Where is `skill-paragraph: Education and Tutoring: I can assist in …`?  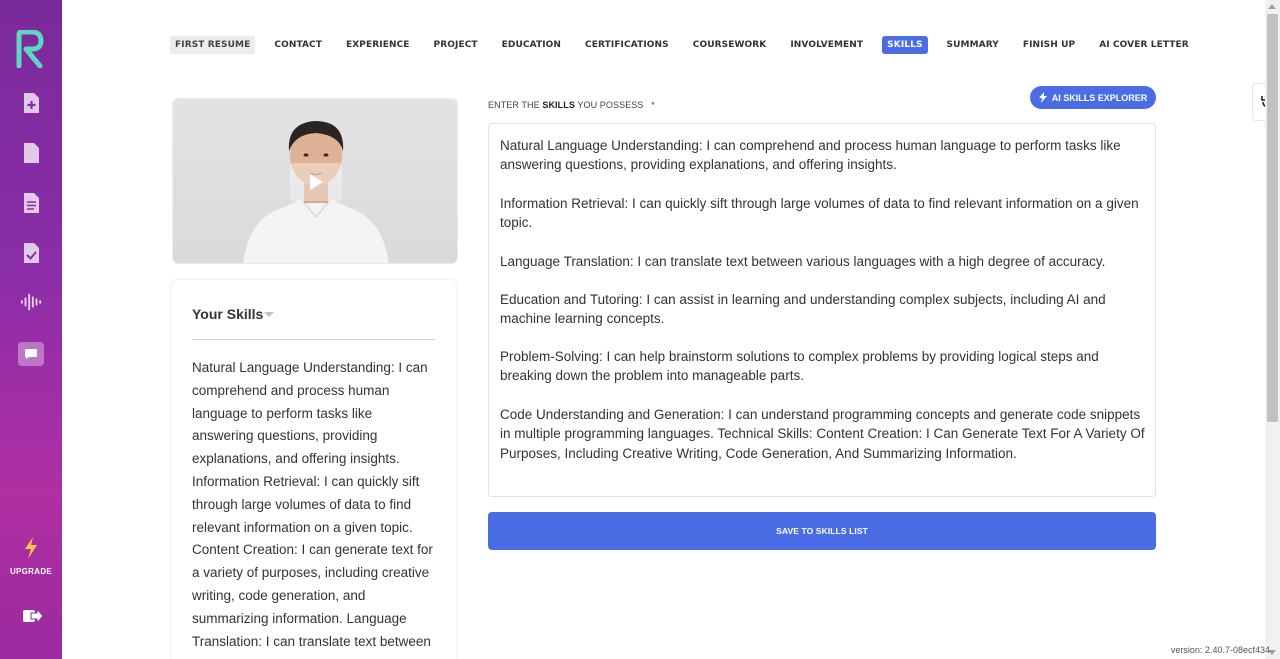 skill-paragraph: Education and Tutoring: I can assist in … is located at coordinates (803, 309).